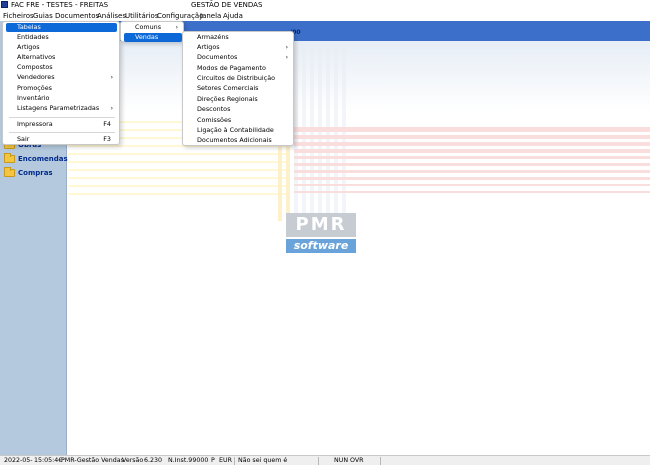 This screenshot has height=465, width=650. Describe the element at coordinates (239, 99) in the screenshot. I see `menu-item-direcoes-regionais: Direções Regionais` at that location.